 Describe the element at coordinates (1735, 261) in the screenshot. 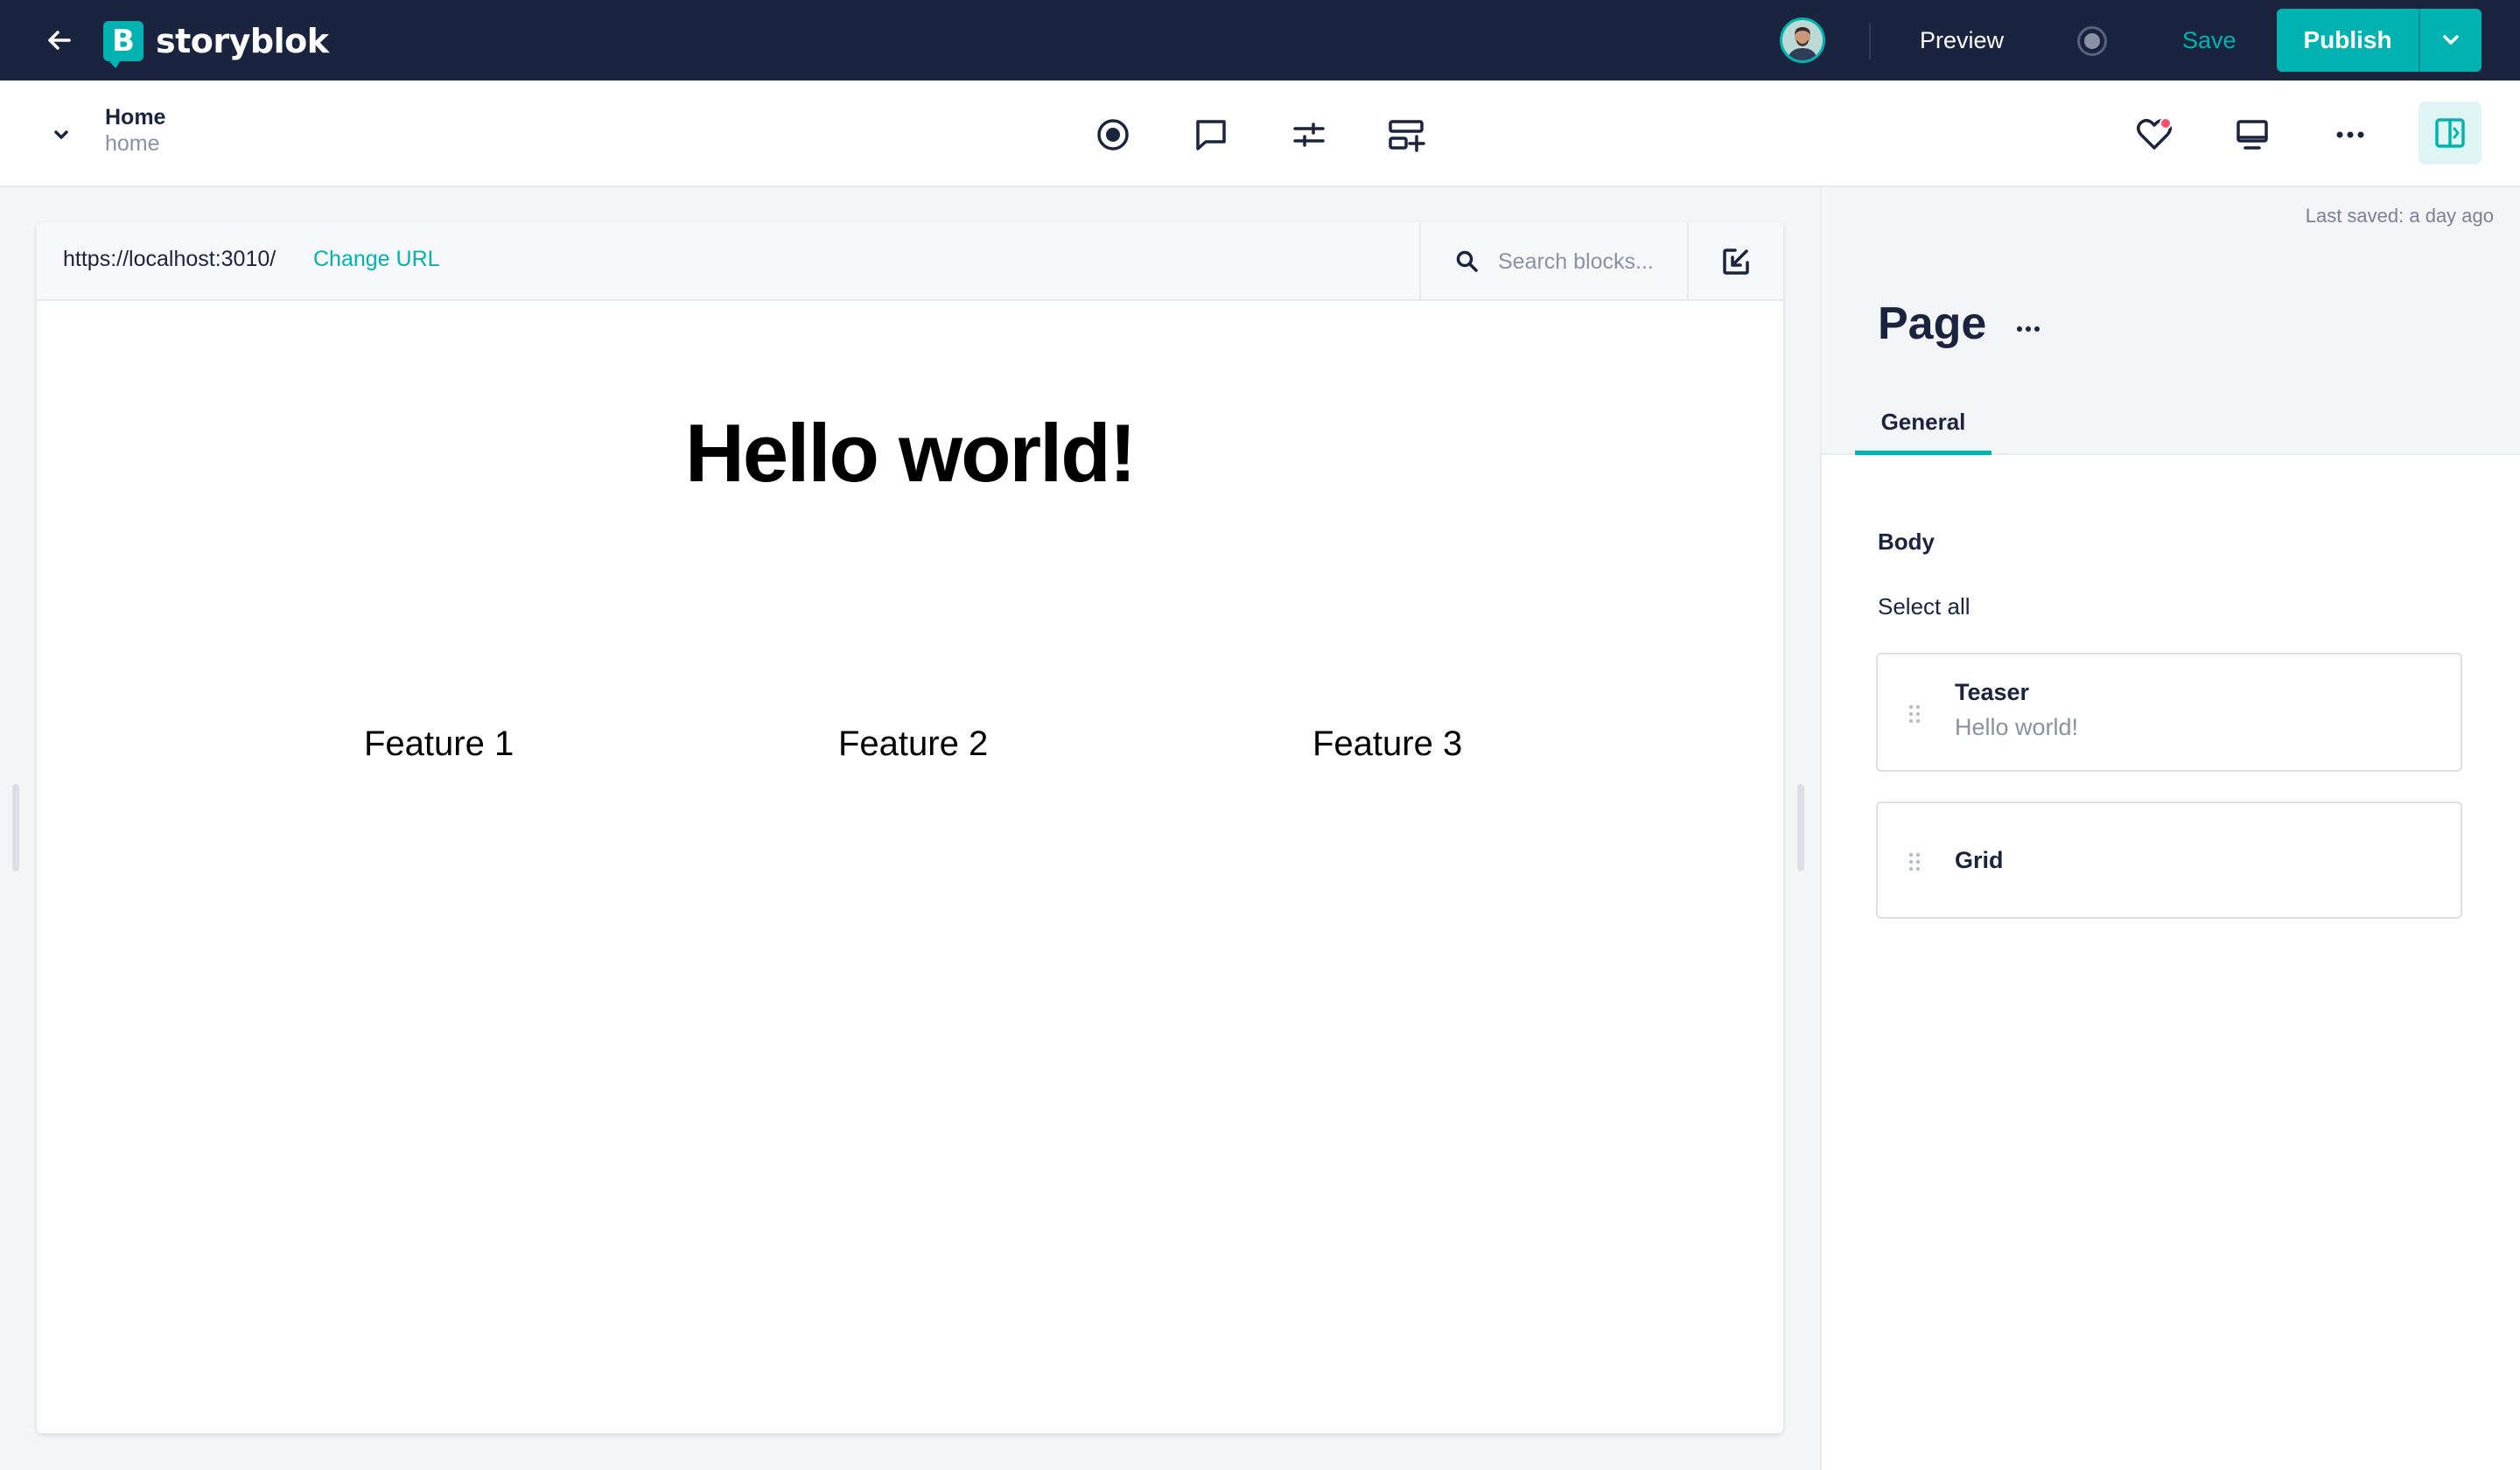

I see `open-in-new-icon` at that location.